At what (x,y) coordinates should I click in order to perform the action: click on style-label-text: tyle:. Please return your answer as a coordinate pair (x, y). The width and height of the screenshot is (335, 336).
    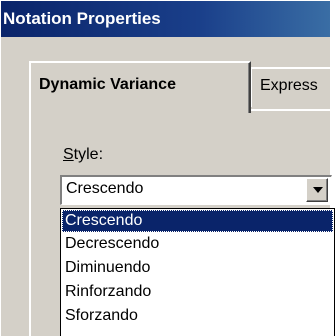
    Looking at the image, I should click on (88, 154).